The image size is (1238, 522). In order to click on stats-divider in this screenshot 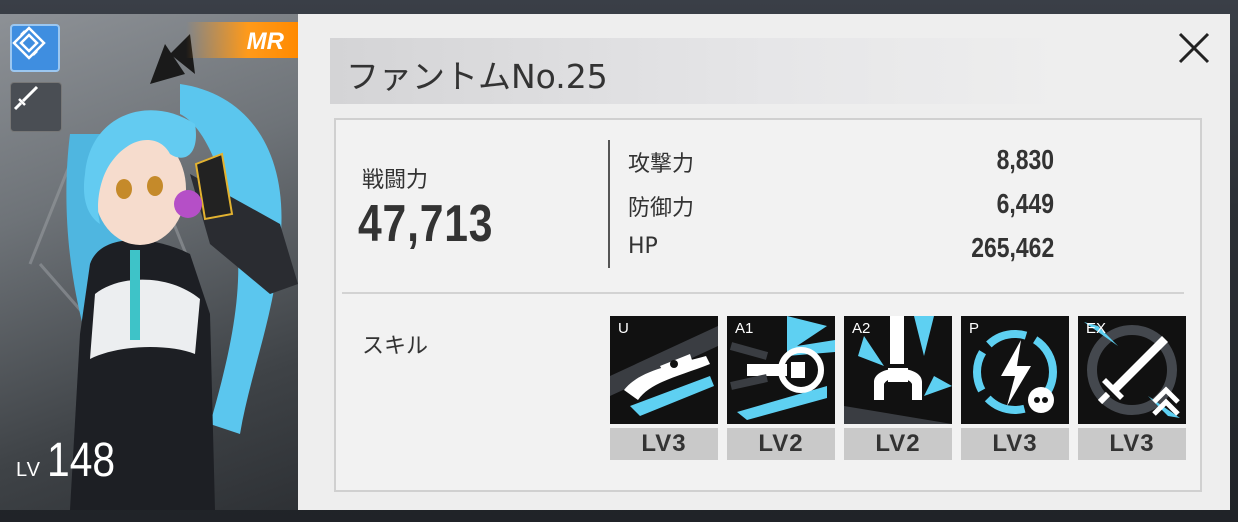, I will do `click(609, 204)`.